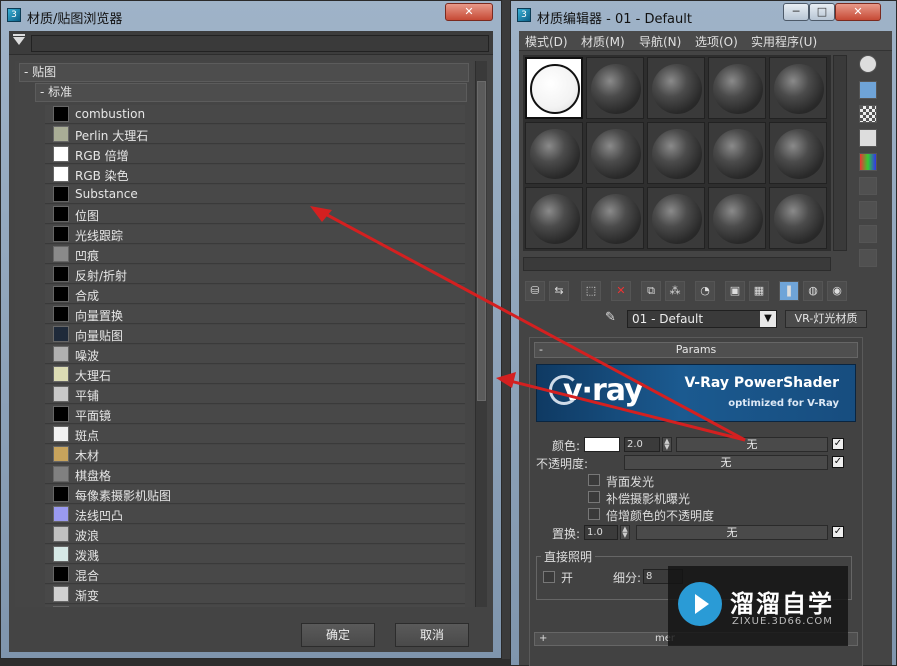  What do you see at coordinates (255, 554) in the screenshot?
I see `list-item: 泼溅` at bounding box center [255, 554].